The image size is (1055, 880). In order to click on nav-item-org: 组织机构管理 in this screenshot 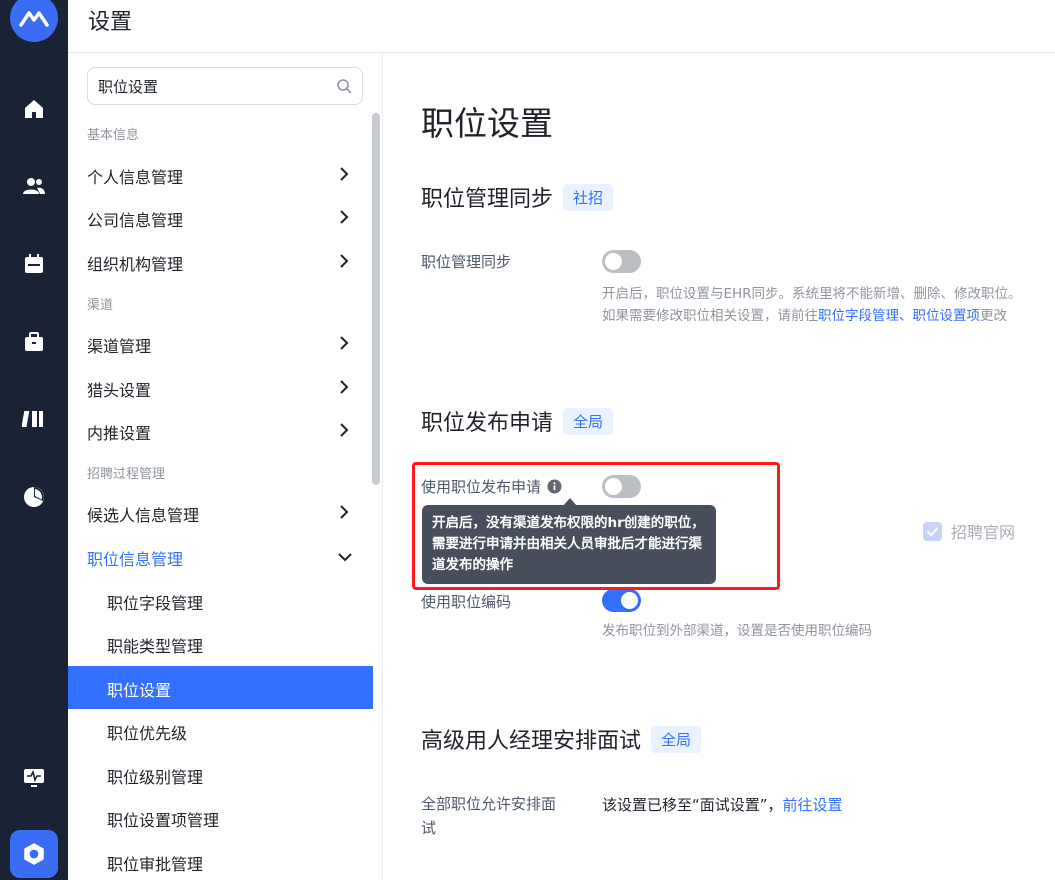, I will do `click(220, 261)`.